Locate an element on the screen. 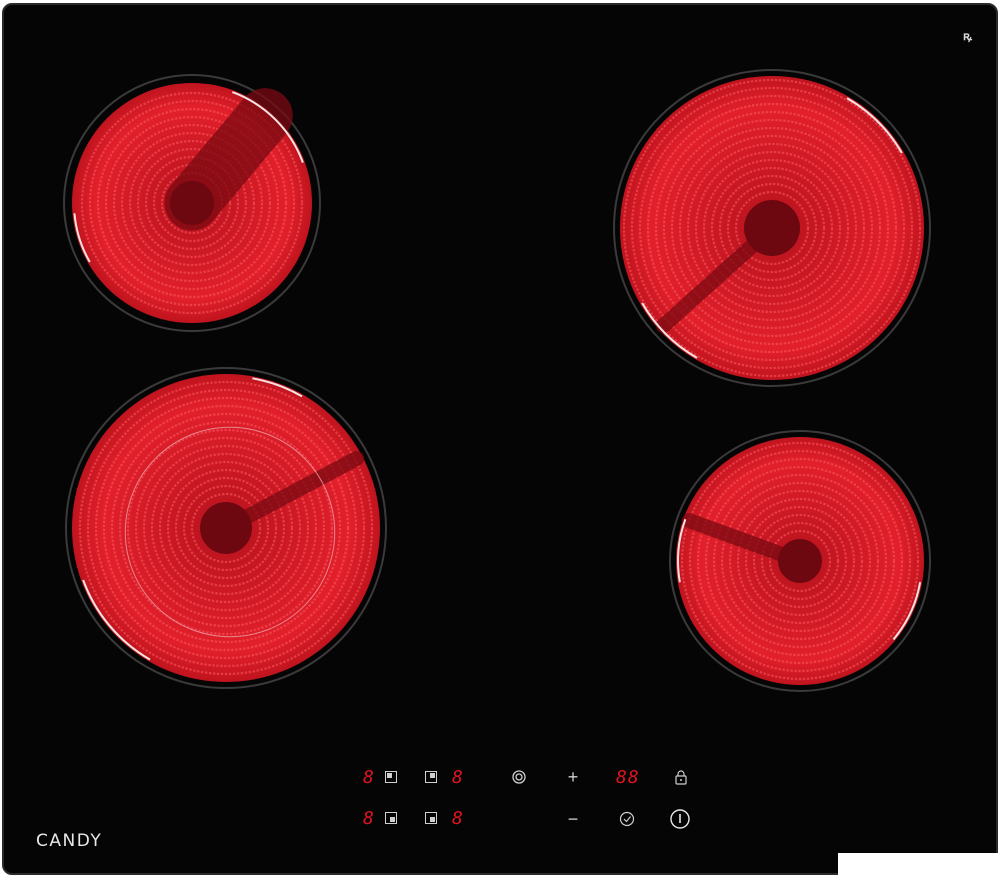 Image resolution: width=1000 pixels, height=880 pixels. corner-logo-mark: ꝶ is located at coordinates (967, 36).